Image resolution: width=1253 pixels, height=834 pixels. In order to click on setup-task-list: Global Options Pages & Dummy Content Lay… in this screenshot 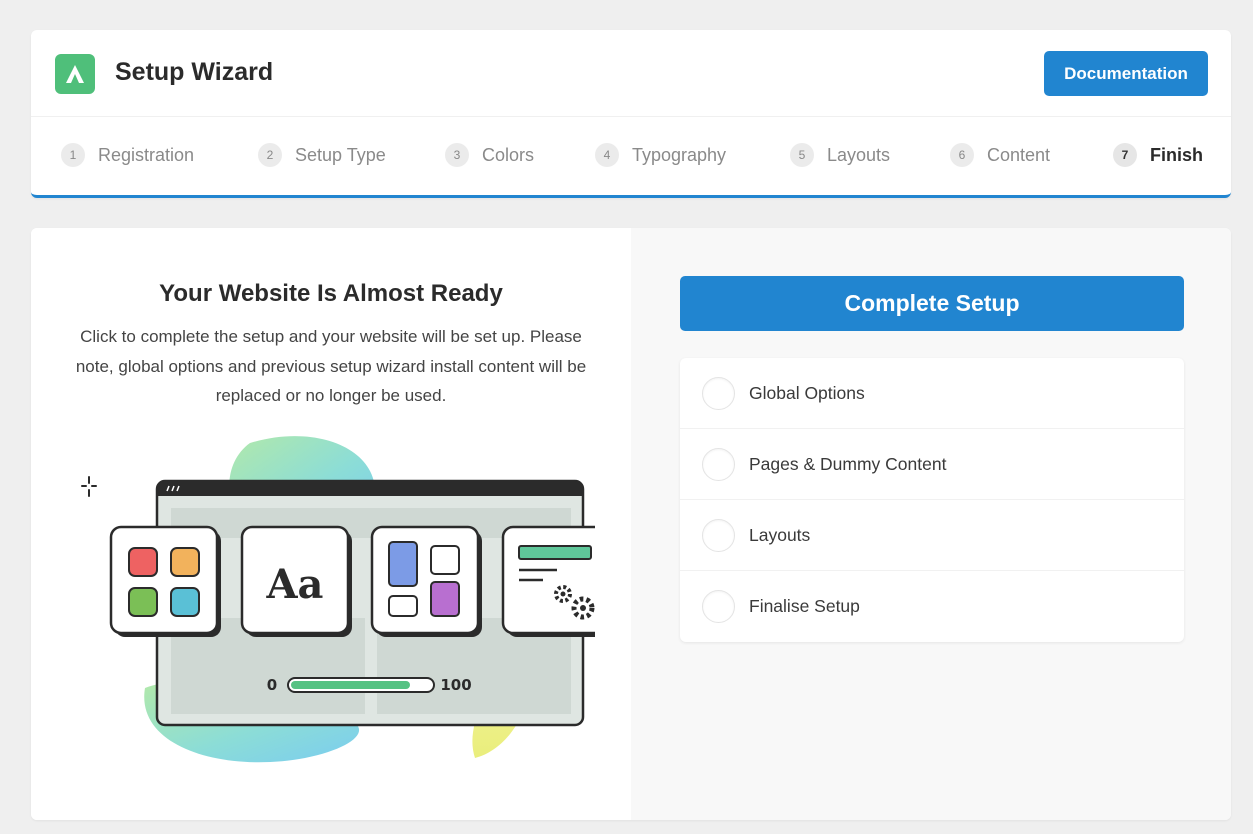, I will do `click(932, 500)`.